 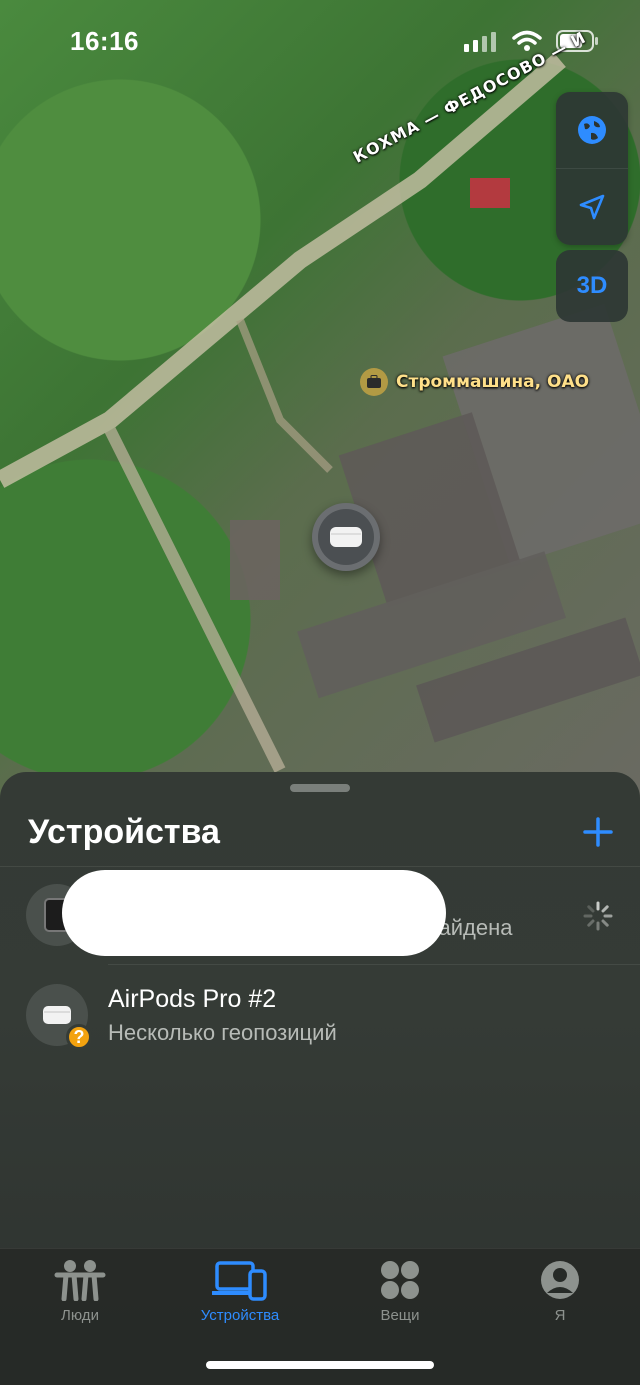 I want to click on device-row-text: AirPods Pro #2 Несколько геопозиций, so click(x=222, y=1015).